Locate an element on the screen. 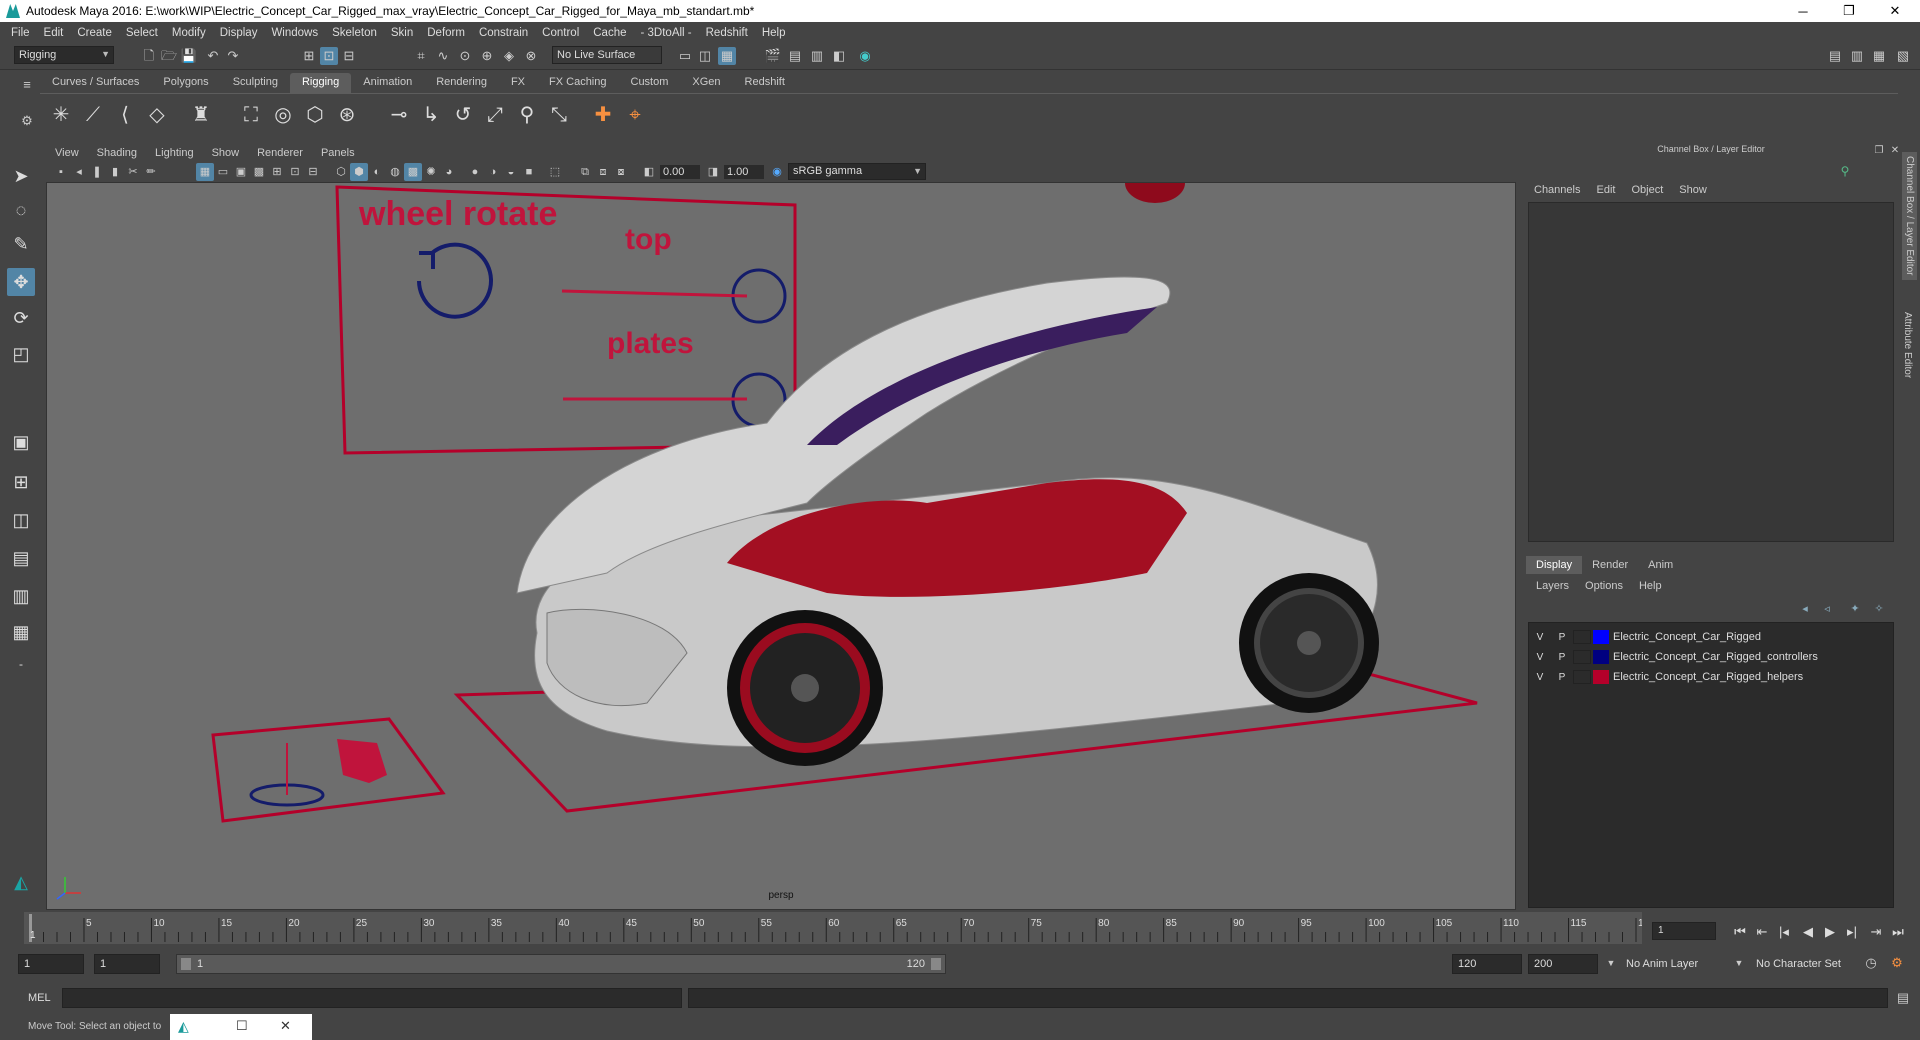 This screenshot has width=1920, height=1040. xray-components-icon: ⧇ is located at coordinates (621, 172).